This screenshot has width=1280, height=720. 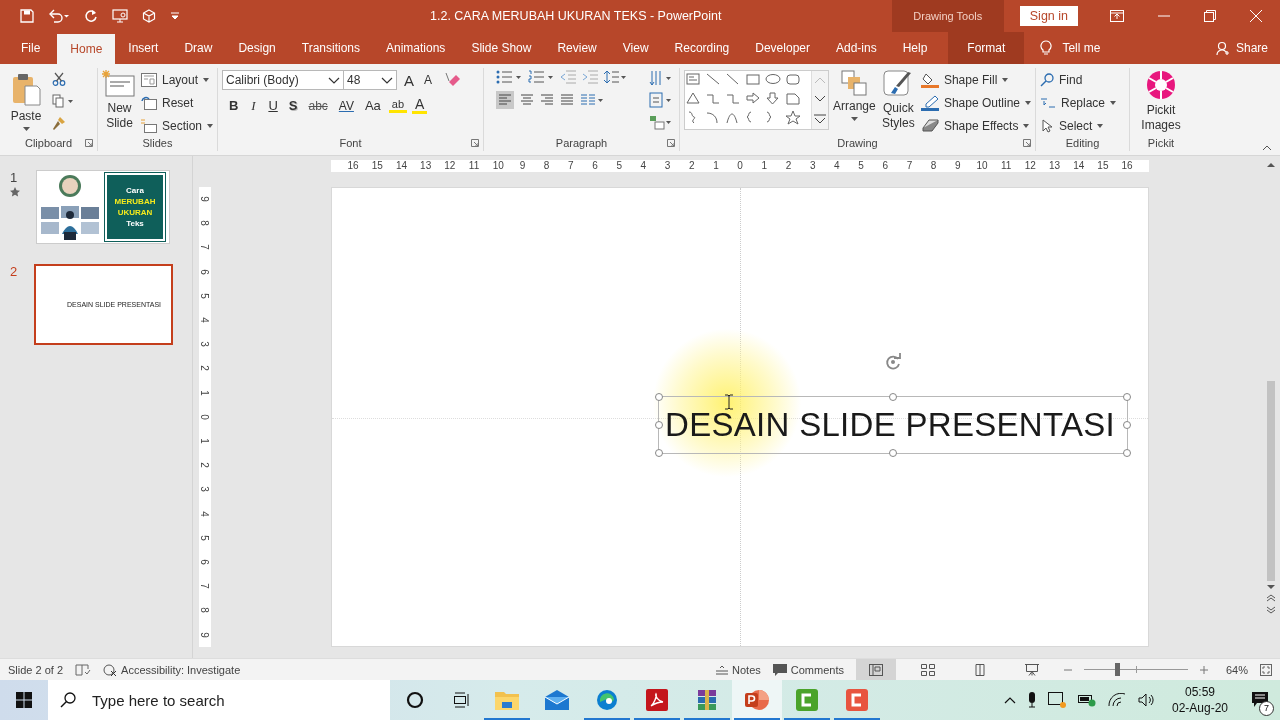 I want to click on microphone-icon, so click(x=1031, y=700).